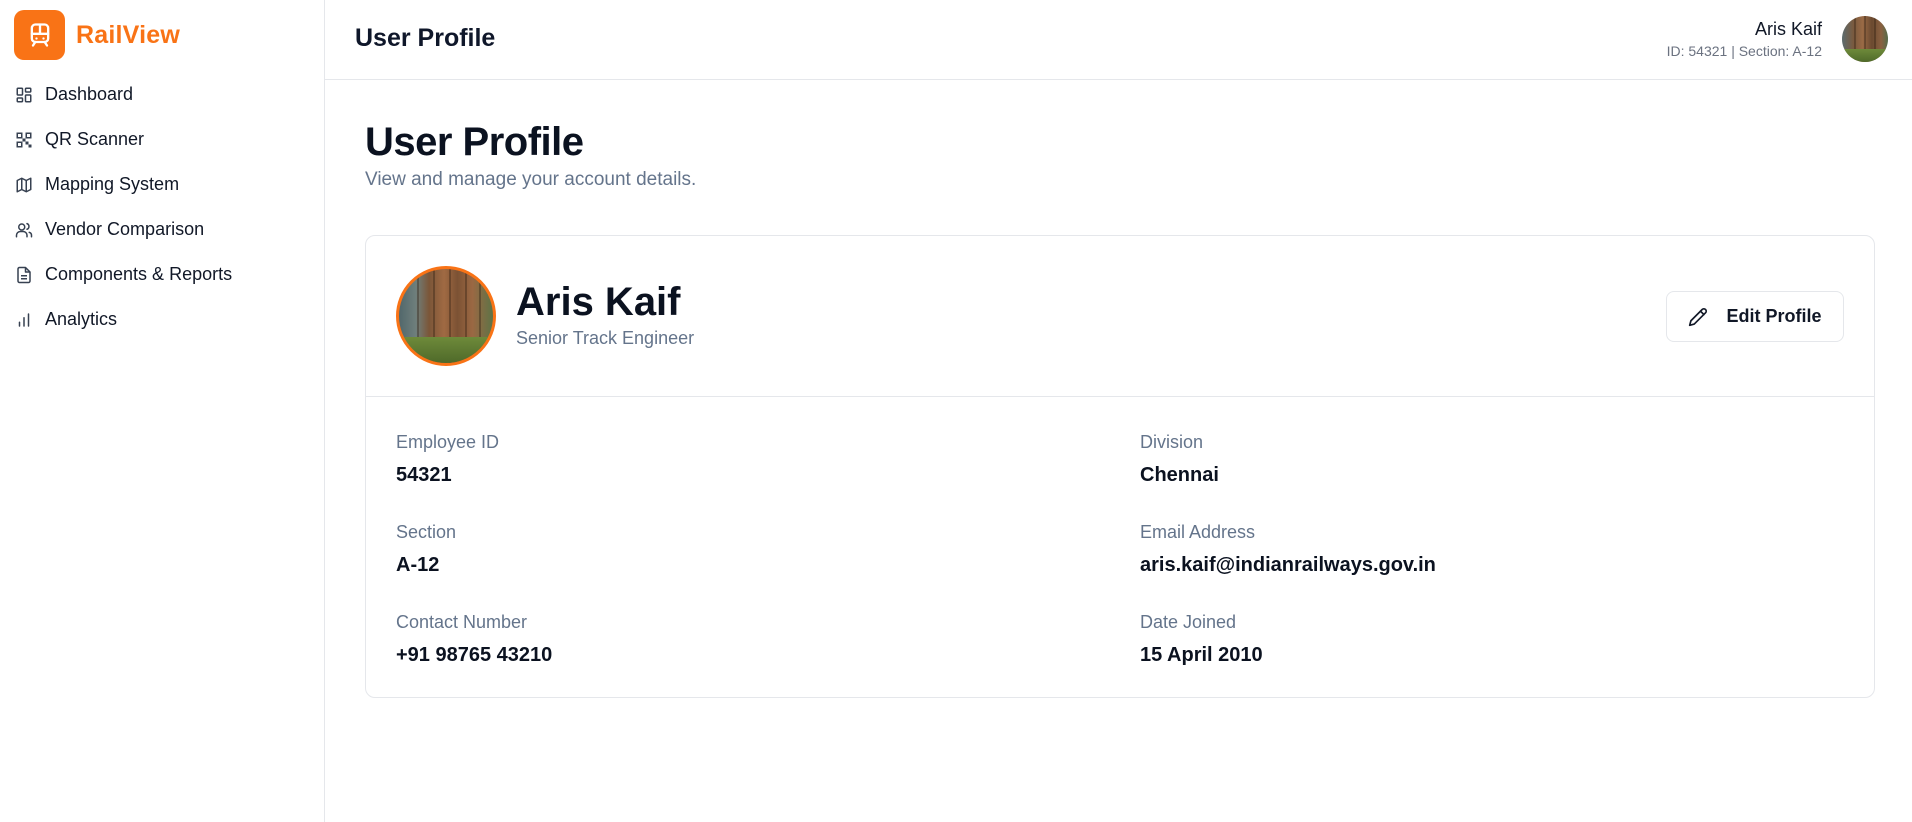 Image resolution: width=1912 pixels, height=822 pixels. What do you see at coordinates (24, 230) in the screenshot?
I see `users-icon` at bounding box center [24, 230].